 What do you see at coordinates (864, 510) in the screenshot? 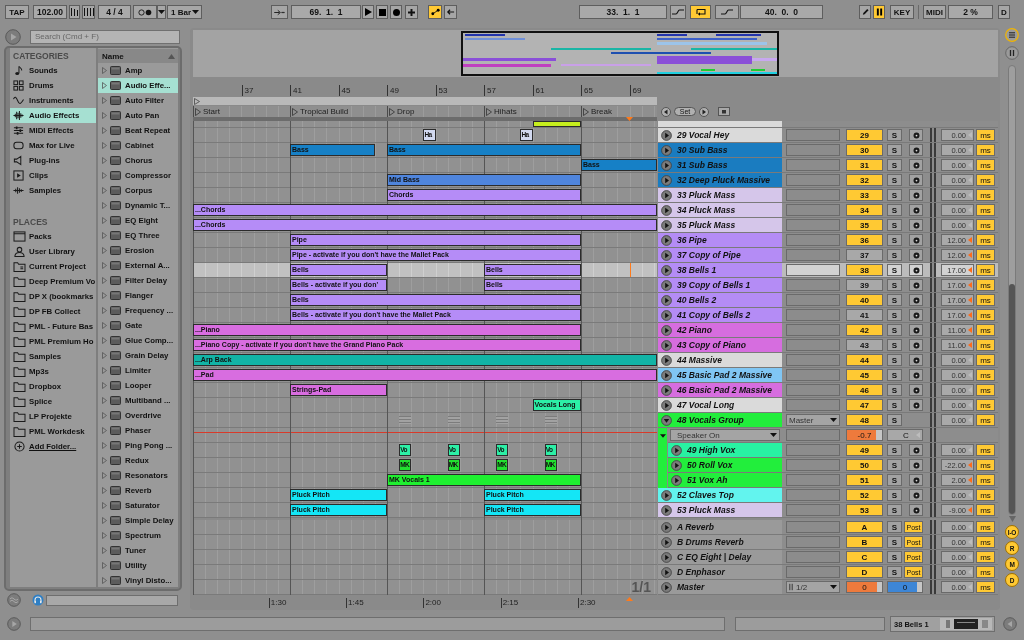
I see `track-activator-button: 53` at bounding box center [864, 510].